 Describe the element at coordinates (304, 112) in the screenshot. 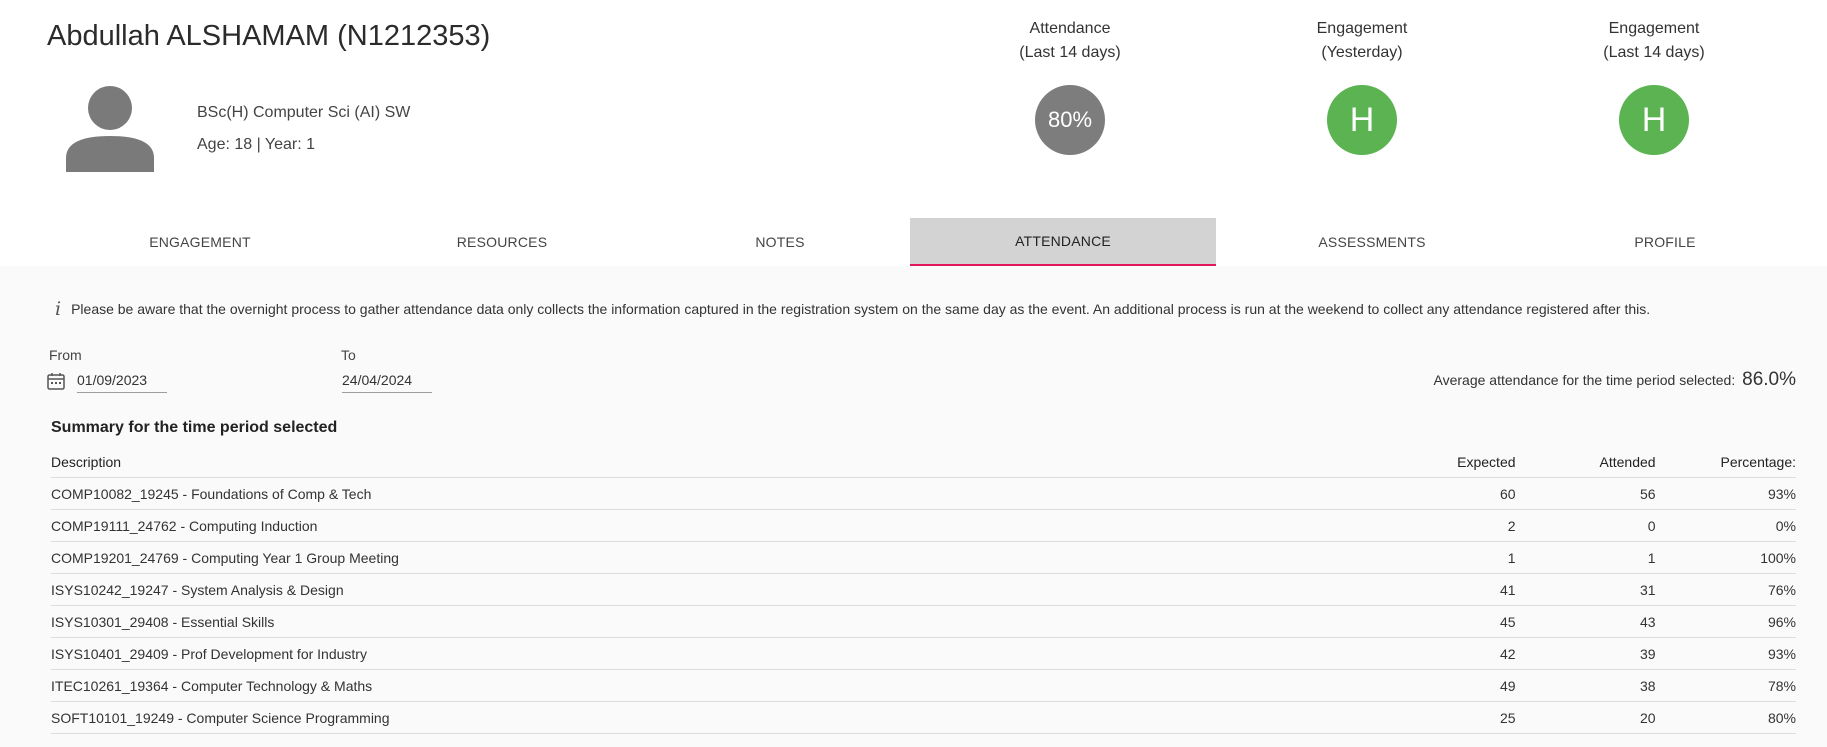

I see `course-name: BSc(H) Computer Sci (AI) SW` at that location.